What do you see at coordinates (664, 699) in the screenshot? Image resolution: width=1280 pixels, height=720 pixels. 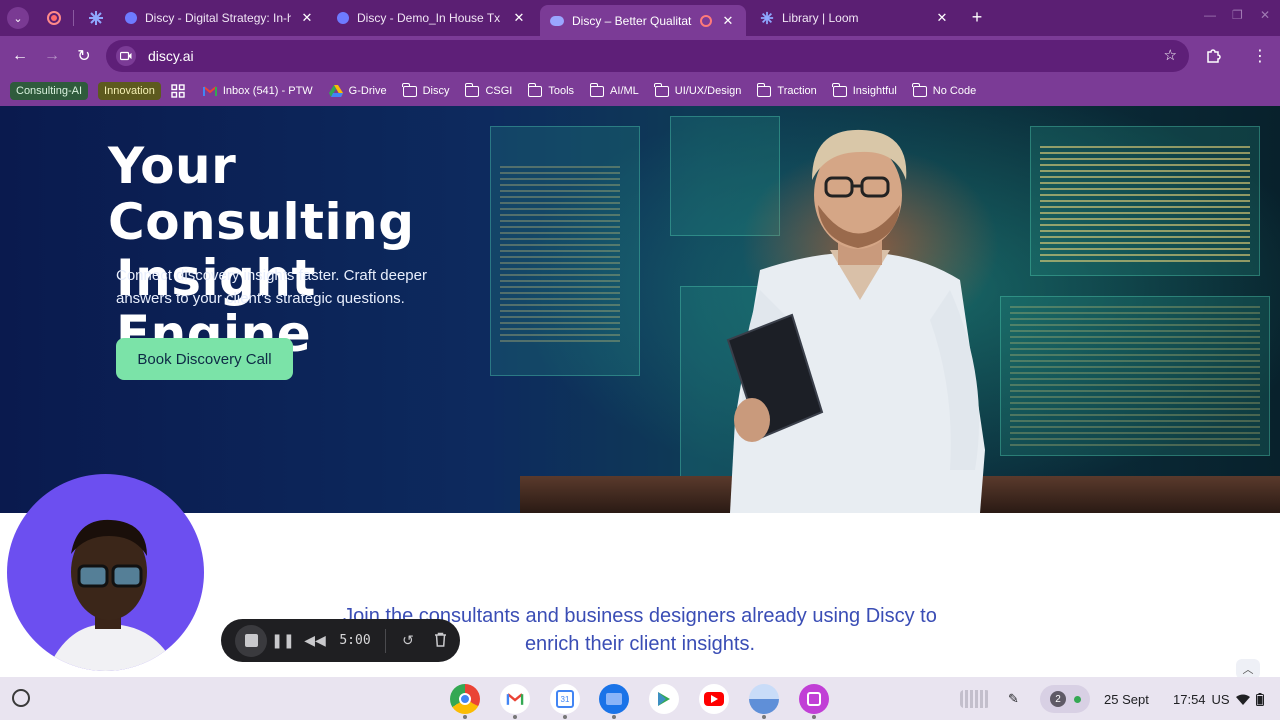 I see `play-store-icon` at bounding box center [664, 699].